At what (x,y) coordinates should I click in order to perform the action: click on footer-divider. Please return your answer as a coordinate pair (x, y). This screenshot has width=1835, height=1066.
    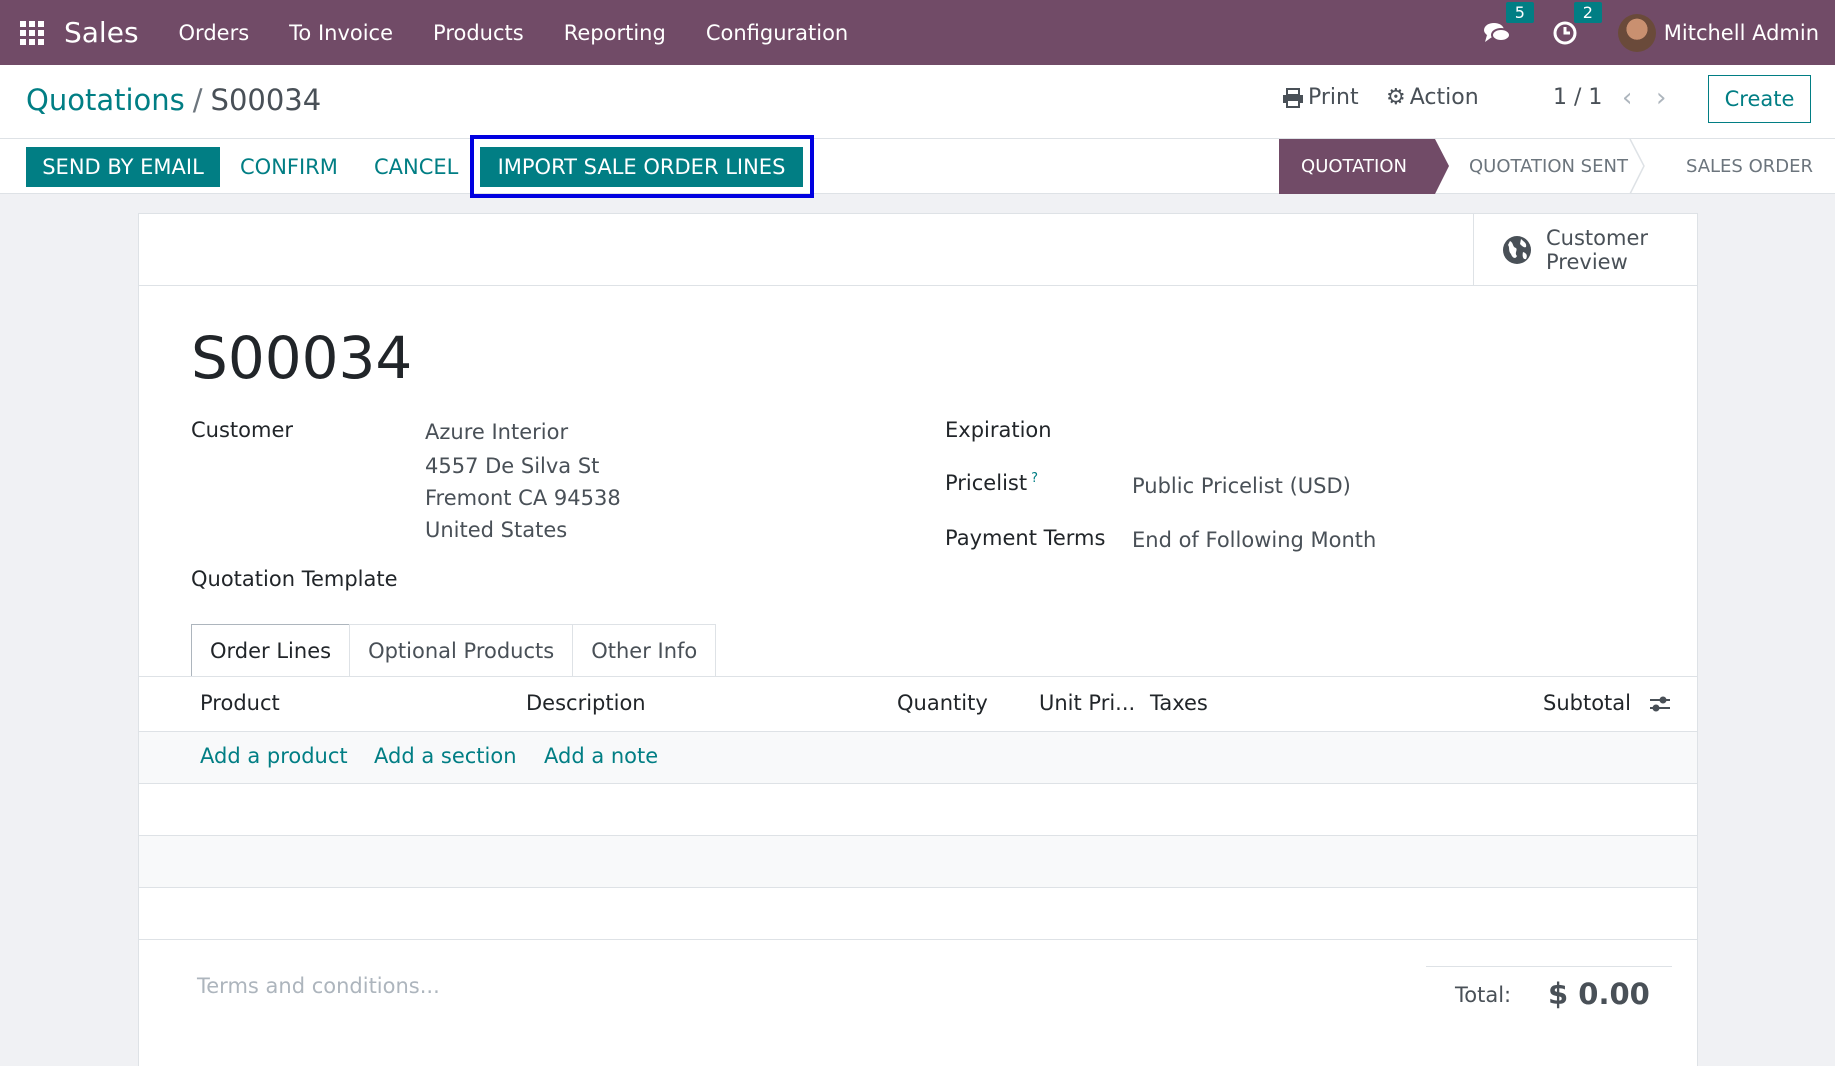
    Looking at the image, I should click on (918, 939).